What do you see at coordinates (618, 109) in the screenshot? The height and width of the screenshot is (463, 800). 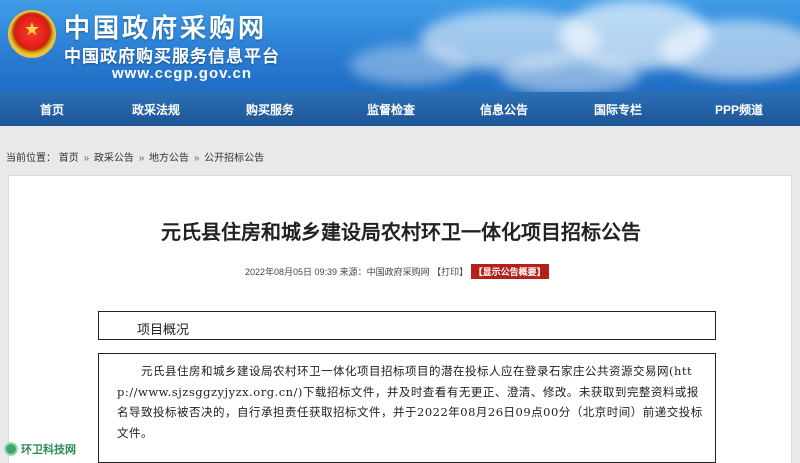 I see `nav-item-international: 国际专栏` at bounding box center [618, 109].